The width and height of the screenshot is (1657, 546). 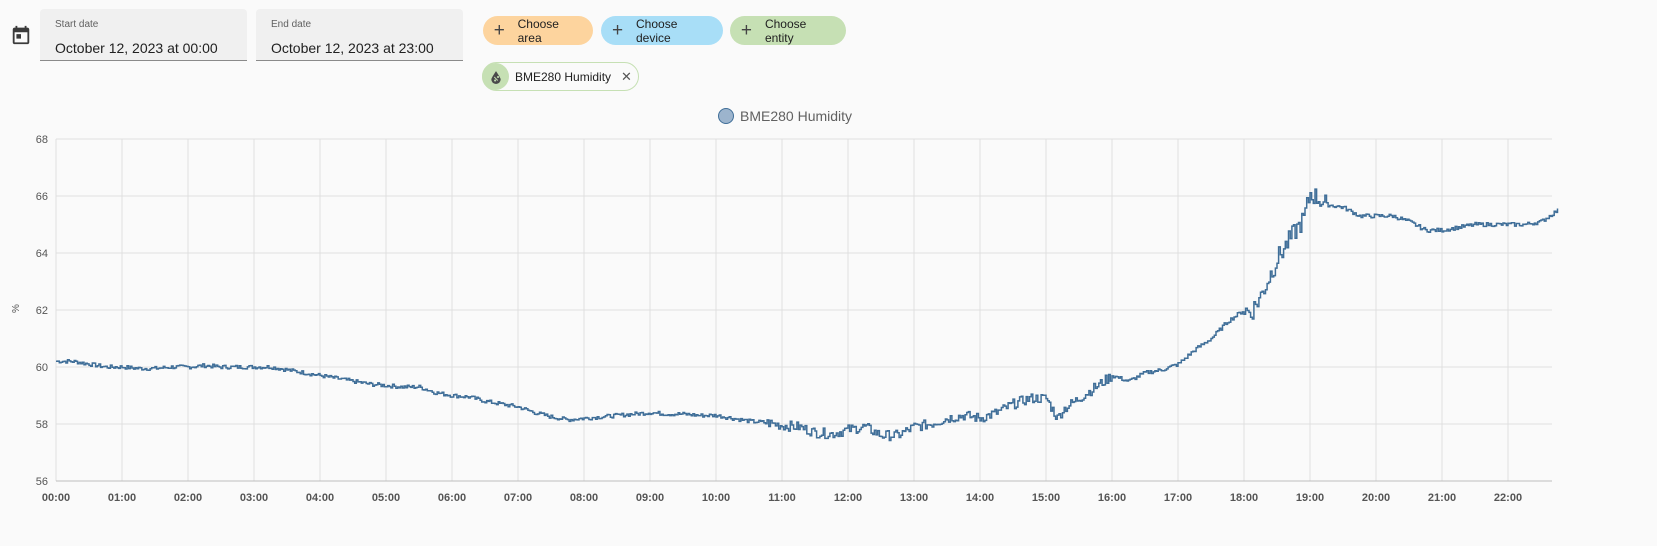 I want to click on x-tick-label: 06:00, so click(x=452, y=498).